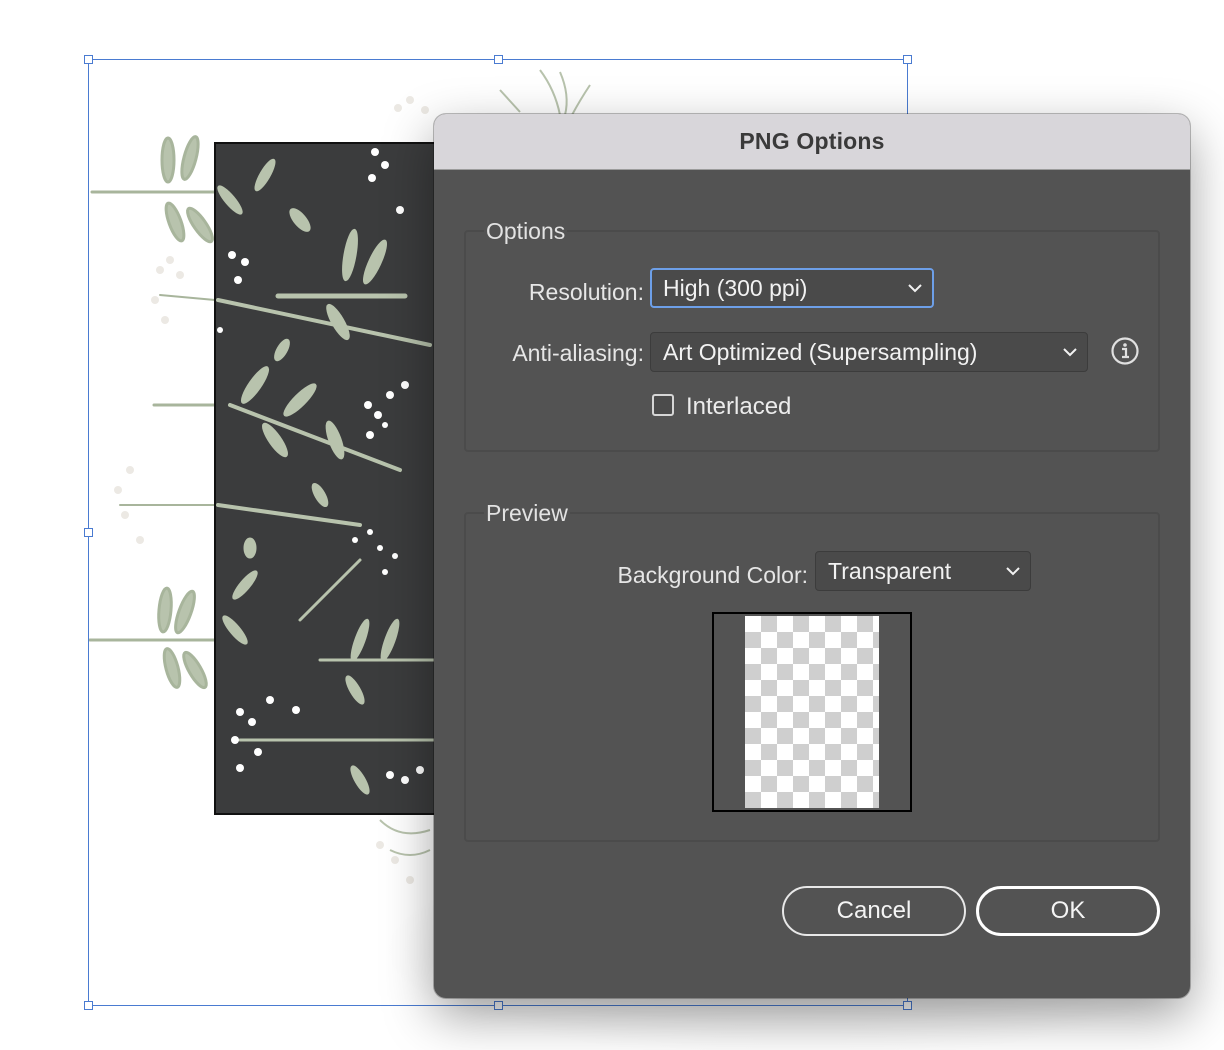  What do you see at coordinates (907, 59) in the screenshot?
I see `selection-handle-top-right` at bounding box center [907, 59].